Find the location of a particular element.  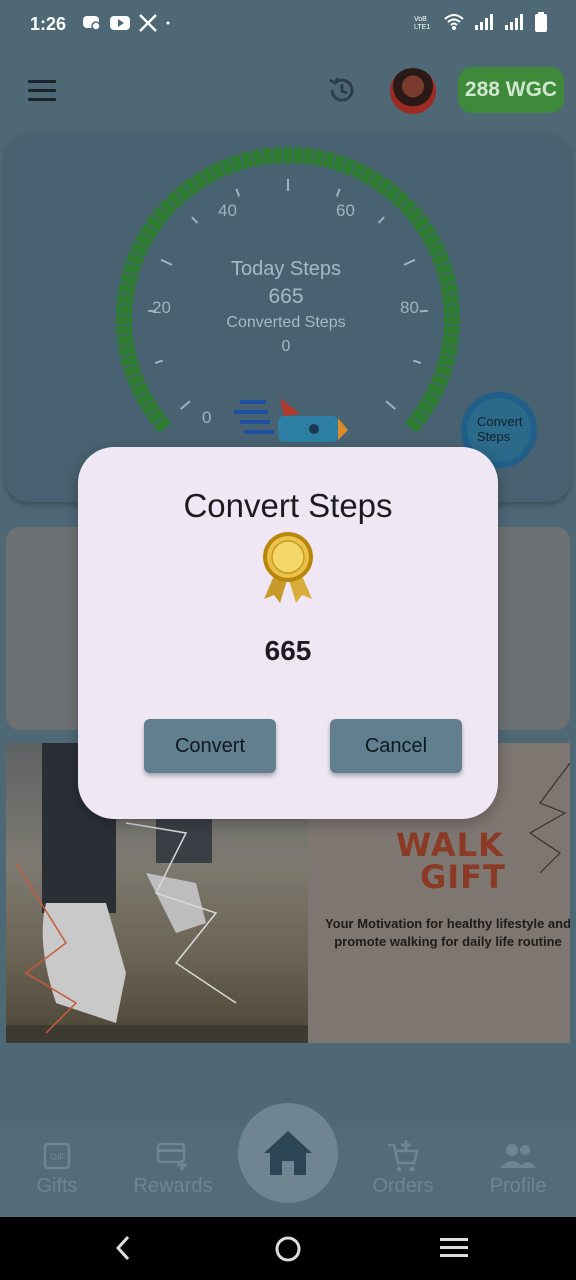

convert-button: Convert is located at coordinates (210, 746).